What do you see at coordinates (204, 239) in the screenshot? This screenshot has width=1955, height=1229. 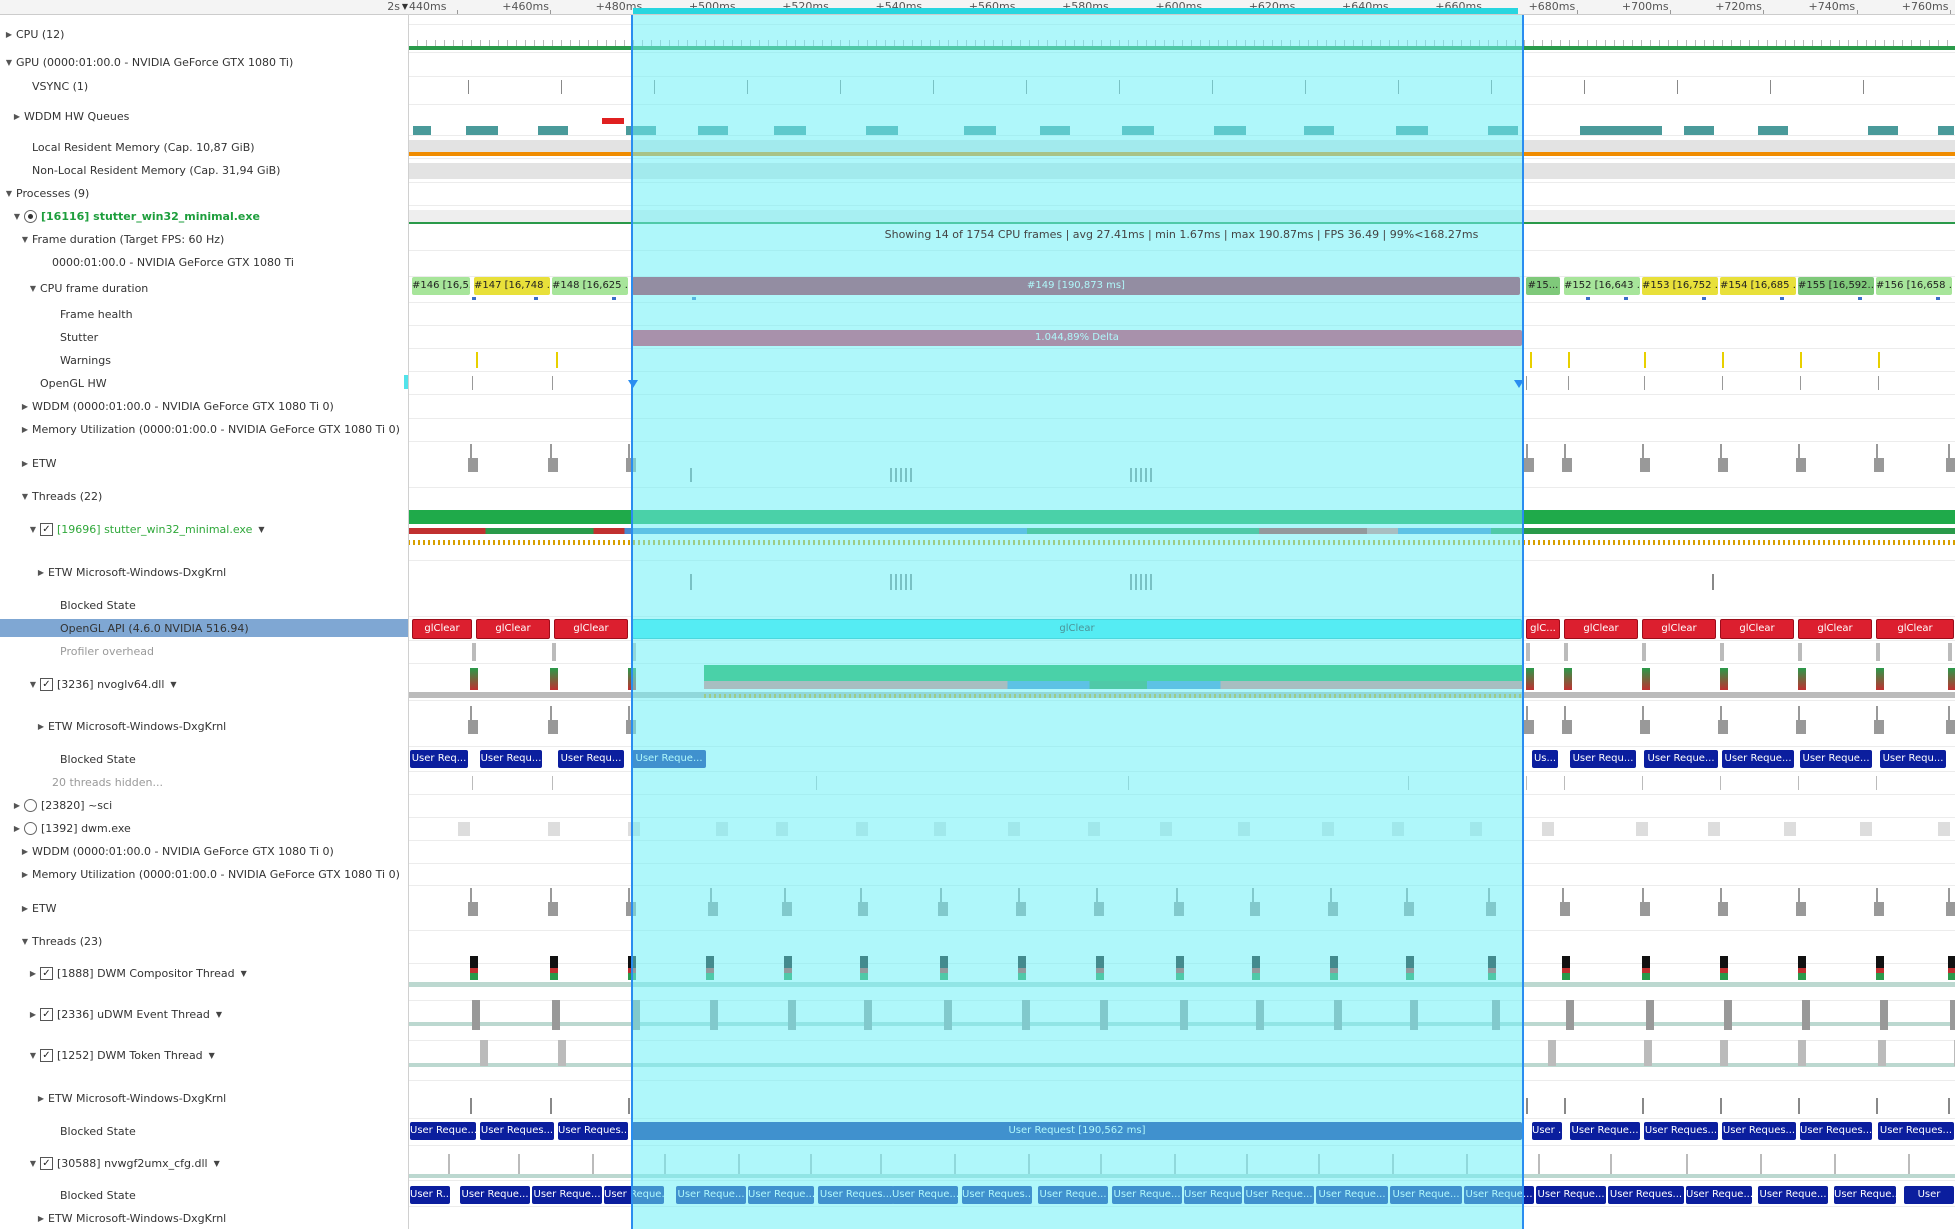 I see `tree-row: ▼ Frame duration (Target FPS: 60 Hz)` at bounding box center [204, 239].